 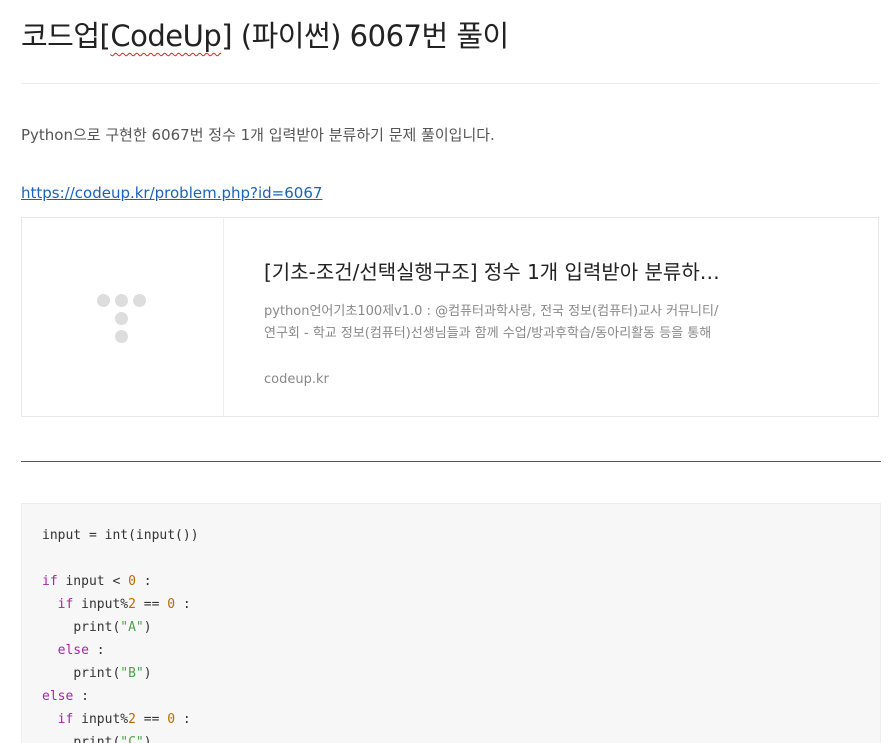 What do you see at coordinates (112, 739) in the screenshot?
I see `code-line-10: print("C")` at bounding box center [112, 739].